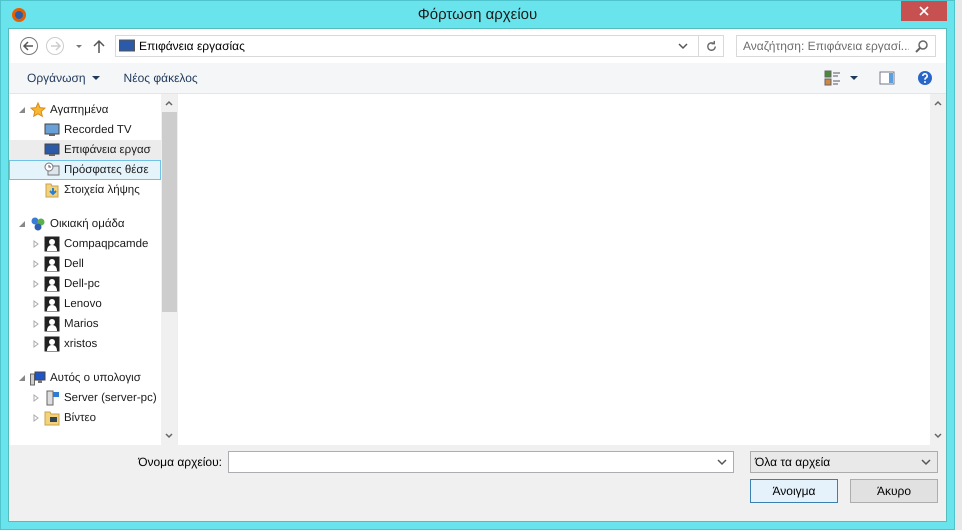 This screenshot has width=962, height=530. What do you see at coordinates (110, 398) in the screenshot?
I see `tree-item: Server (server-pc)` at bounding box center [110, 398].